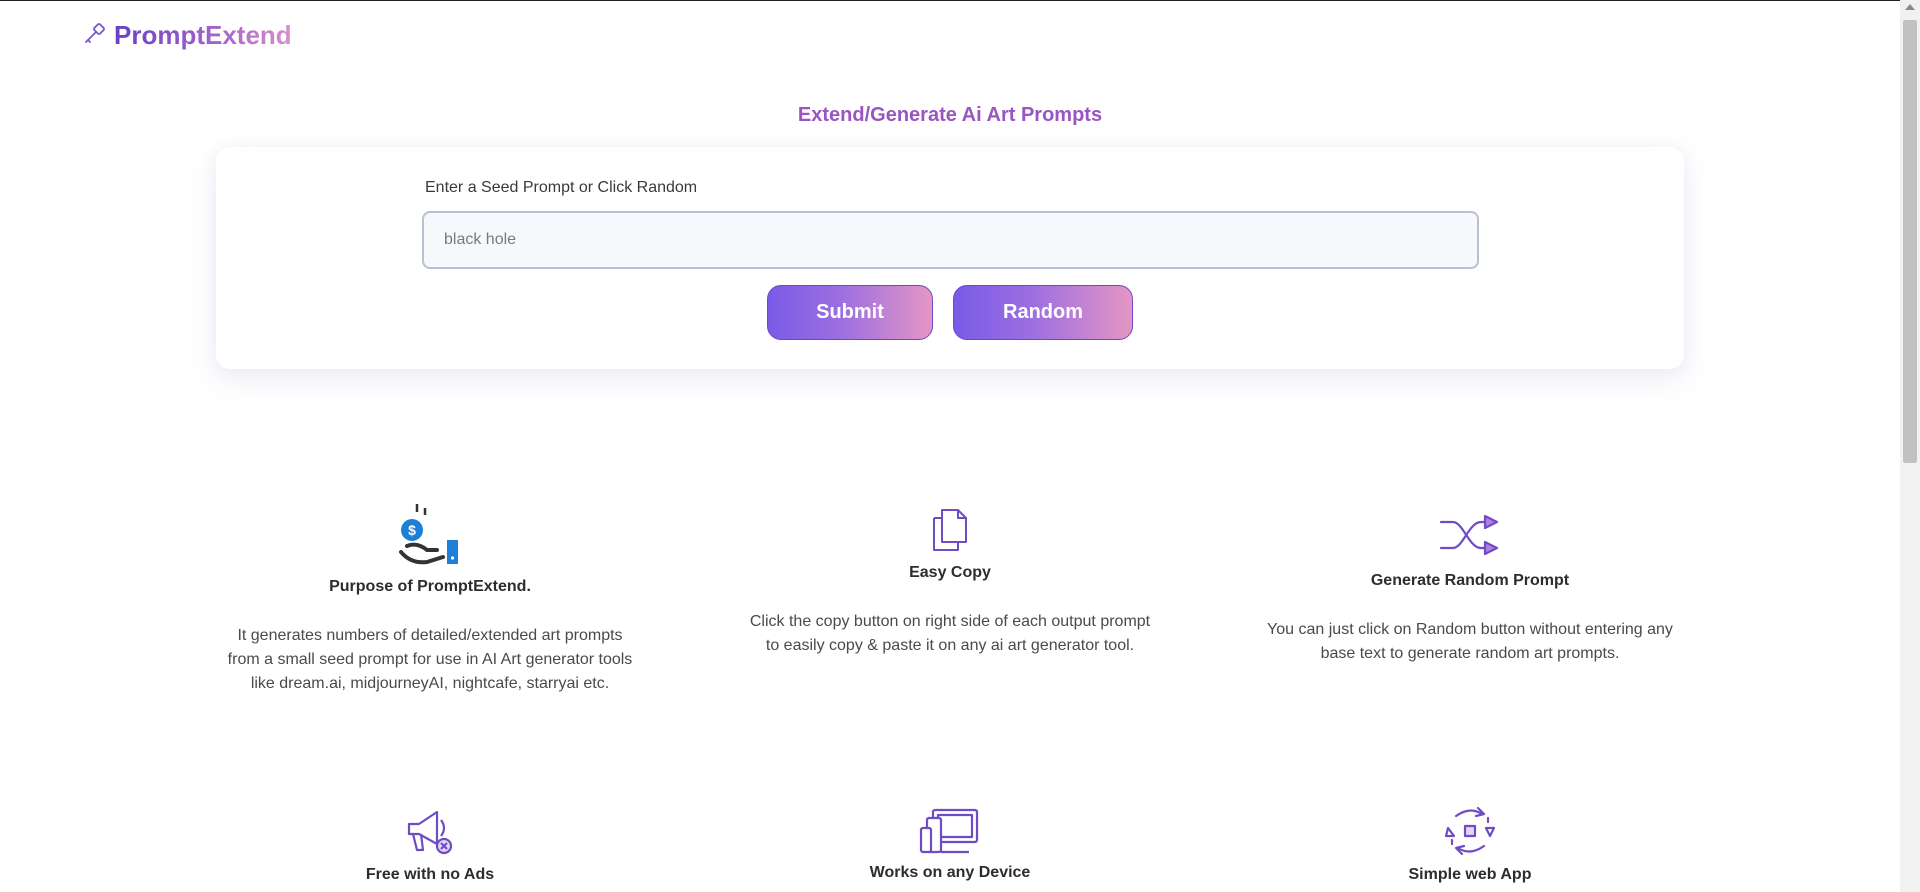 Image resolution: width=1920 pixels, height=892 pixels. I want to click on feature-title: Simple web App, so click(1470, 874).